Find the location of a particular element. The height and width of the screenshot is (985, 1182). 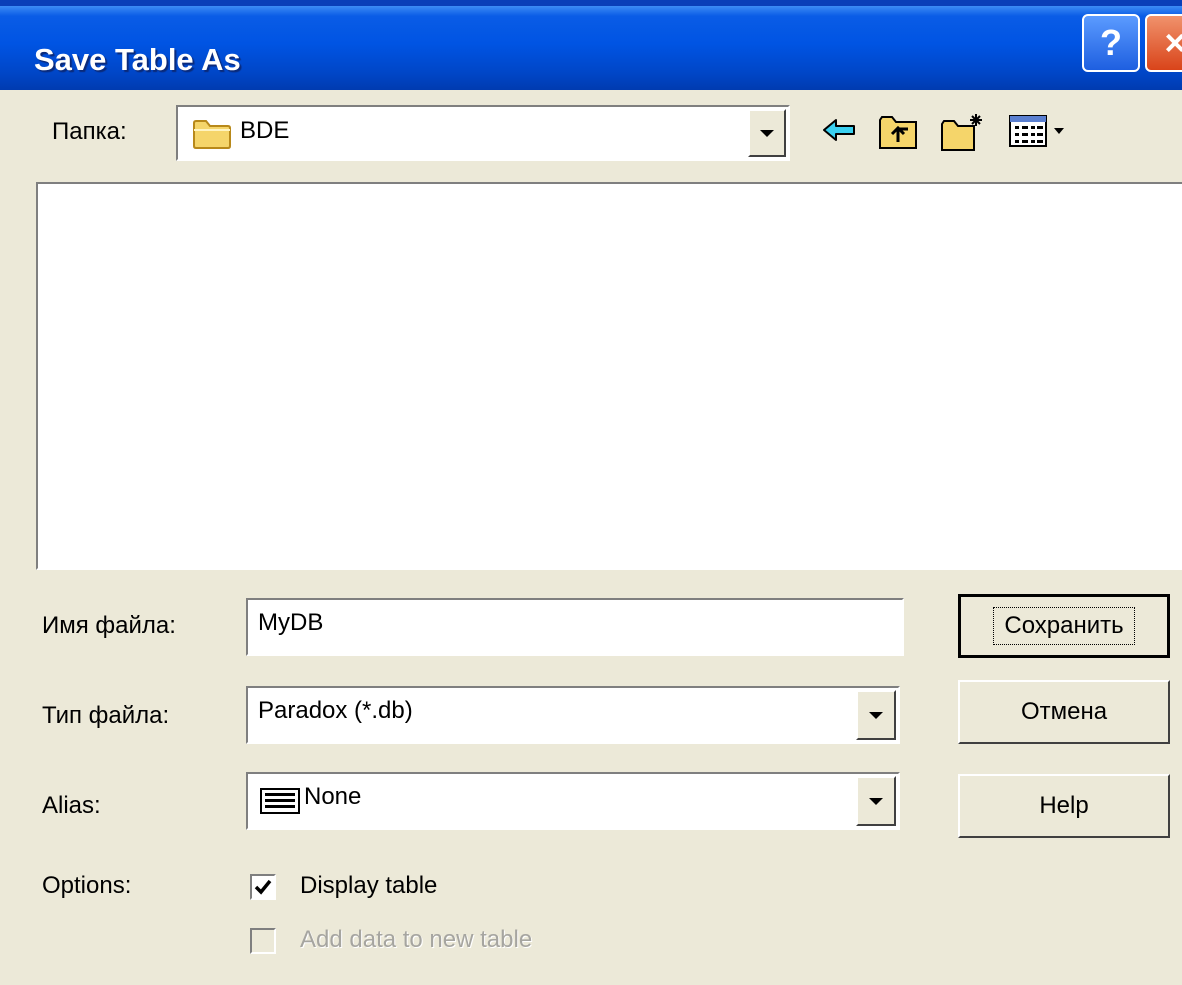

up-folder-icon is located at coordinates (899, 132).